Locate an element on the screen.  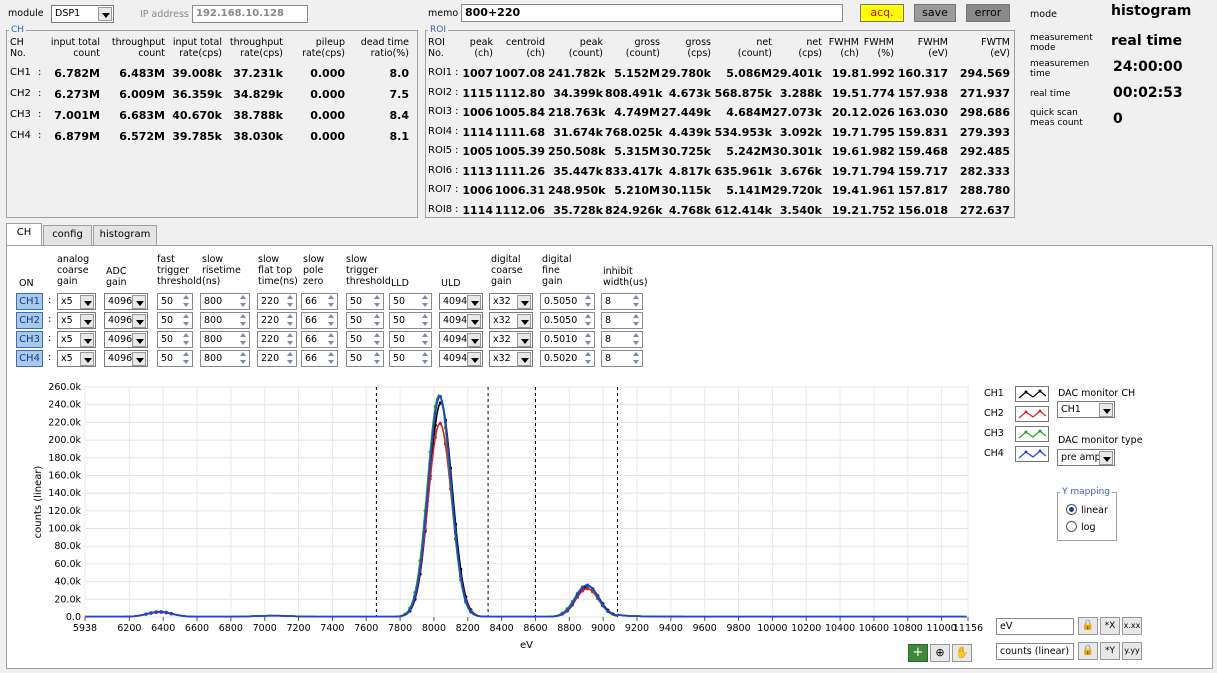
dac-type-value: pre amp is located at coordinates (1081, 457).